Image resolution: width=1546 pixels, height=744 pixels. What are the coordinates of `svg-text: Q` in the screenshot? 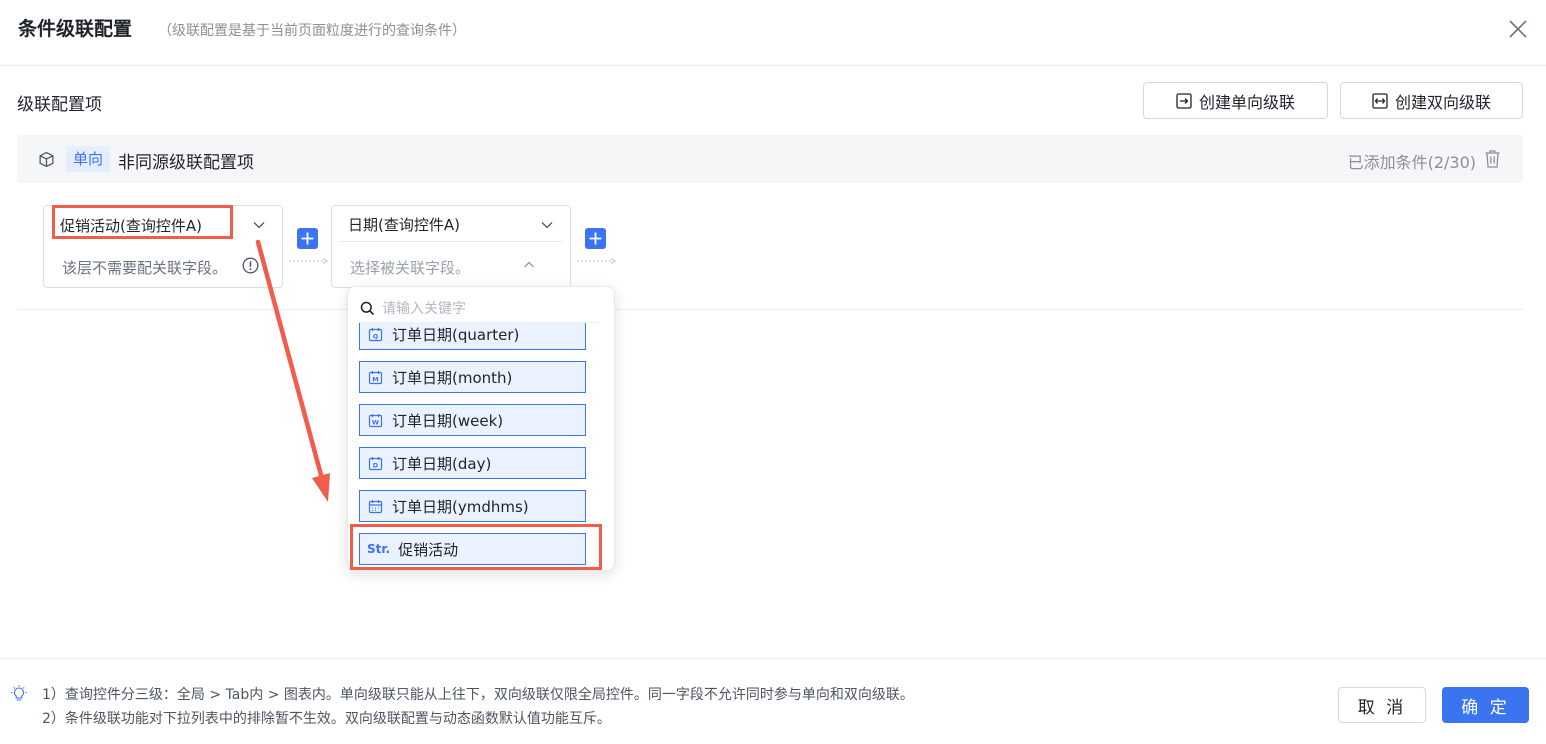 It's located at (376, 336).